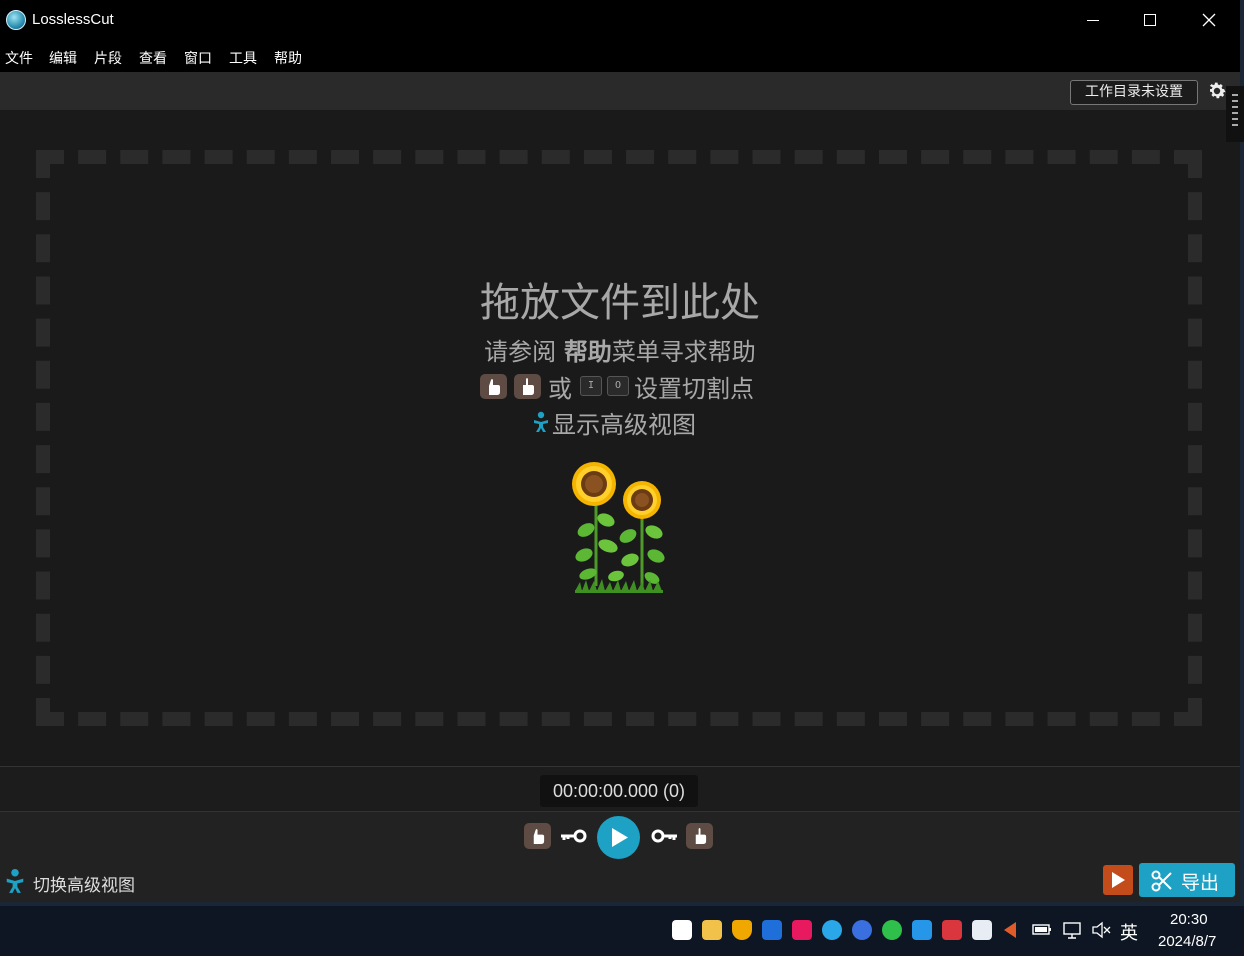 Image resolution: width=1244 pixels, height=956 pixels. What do you see at coordinates (1072, 930) in the screenshot?
I see `network-icon` at bounding box center [1072, 930].